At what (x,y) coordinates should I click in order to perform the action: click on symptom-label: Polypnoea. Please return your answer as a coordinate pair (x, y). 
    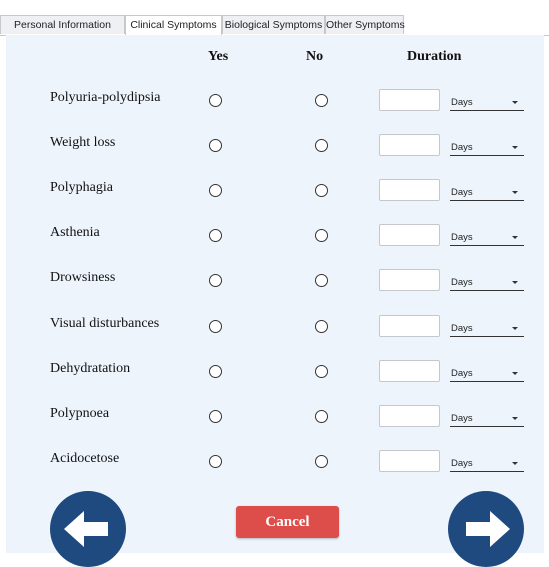
    Looking at the image, I should click on (80, 413).